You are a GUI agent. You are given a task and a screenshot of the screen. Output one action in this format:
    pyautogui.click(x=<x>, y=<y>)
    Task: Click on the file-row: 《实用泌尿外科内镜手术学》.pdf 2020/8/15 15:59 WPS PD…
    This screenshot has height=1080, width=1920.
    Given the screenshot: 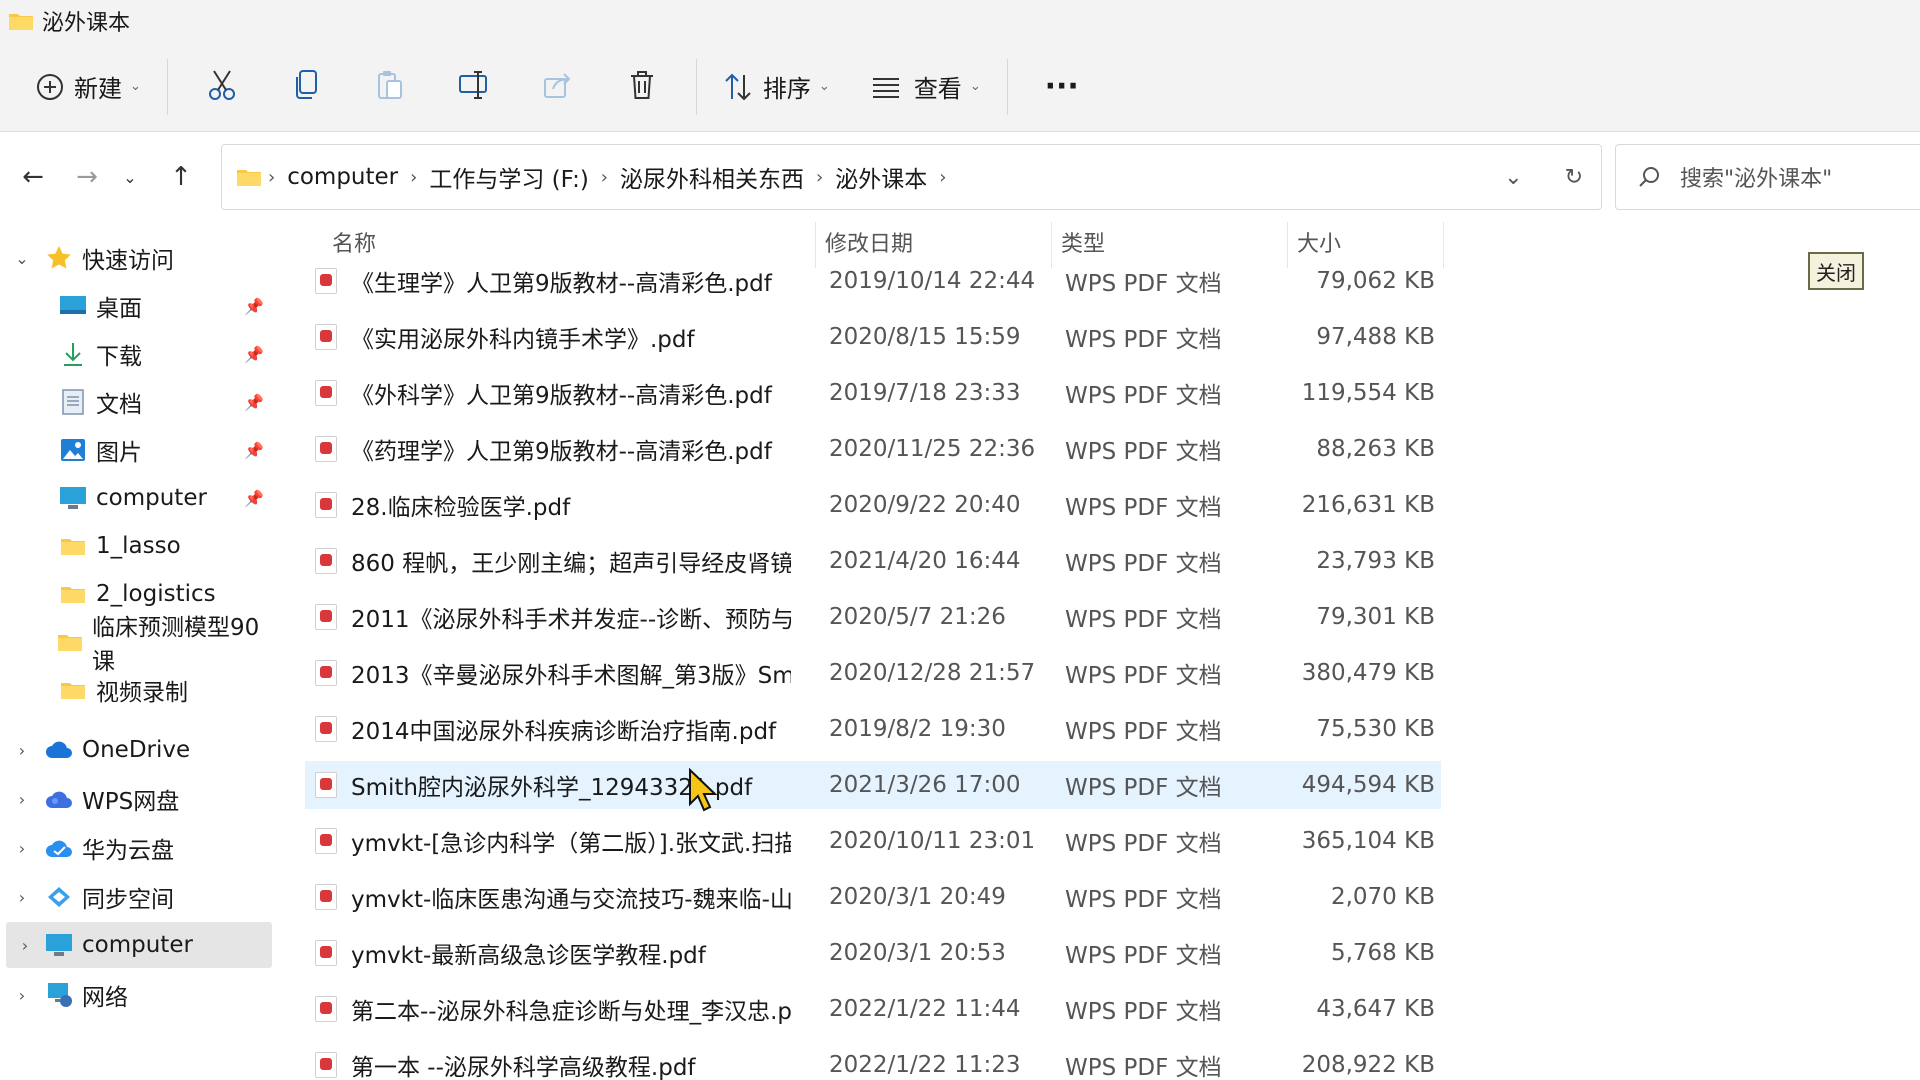 What is the action you would take?
    pyautogui.click(x=873, y=337)
    